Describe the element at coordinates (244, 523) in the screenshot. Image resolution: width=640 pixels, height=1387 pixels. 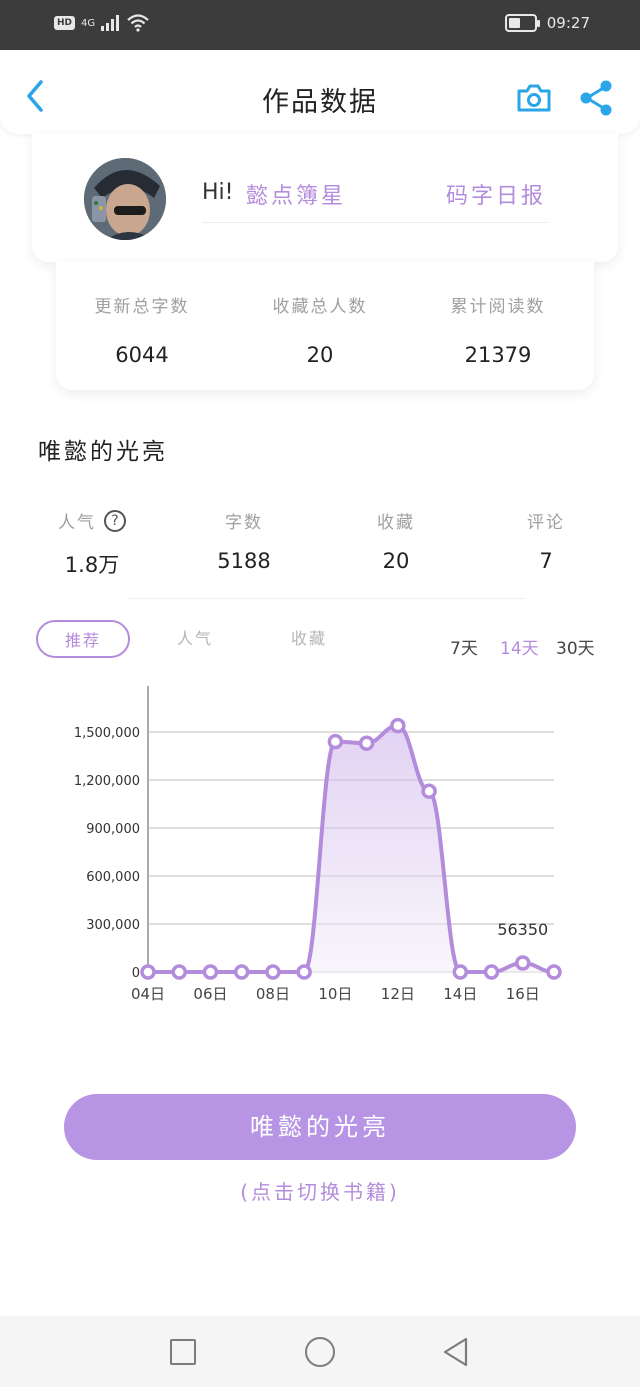
I see `metric-label: 字数` at that location.